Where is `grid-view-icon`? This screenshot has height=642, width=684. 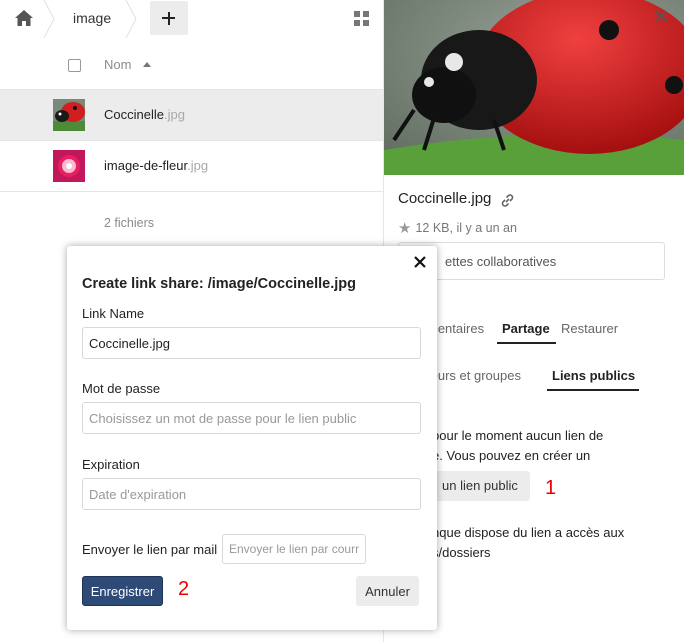
grid-view-icon is located at coordinates (361, 18).